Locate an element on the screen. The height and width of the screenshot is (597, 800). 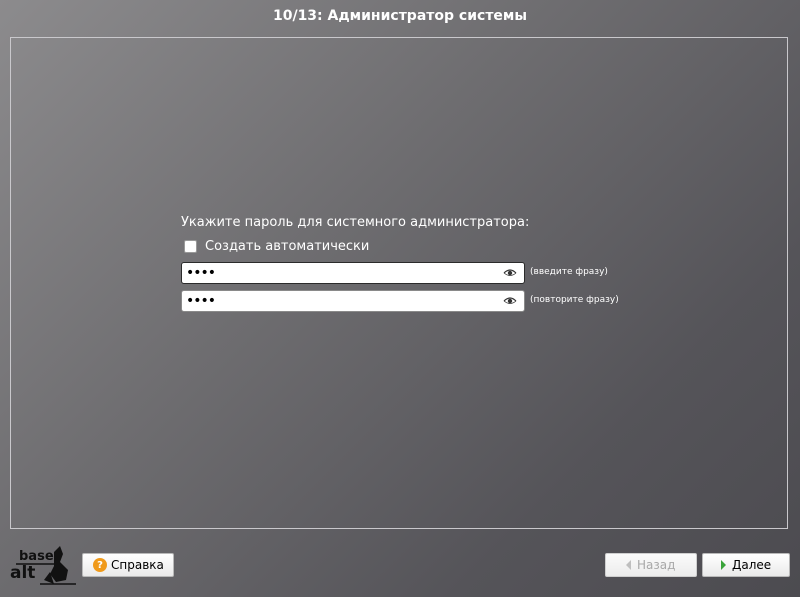
help-button: ? Справка is located at coordinates (128, 565).